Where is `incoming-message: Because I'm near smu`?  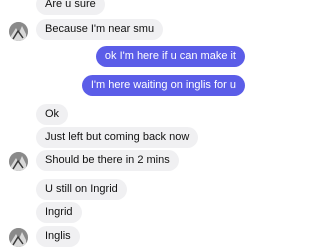 incoming-message: Because I'm near smu is located at coordinates (100, 29).